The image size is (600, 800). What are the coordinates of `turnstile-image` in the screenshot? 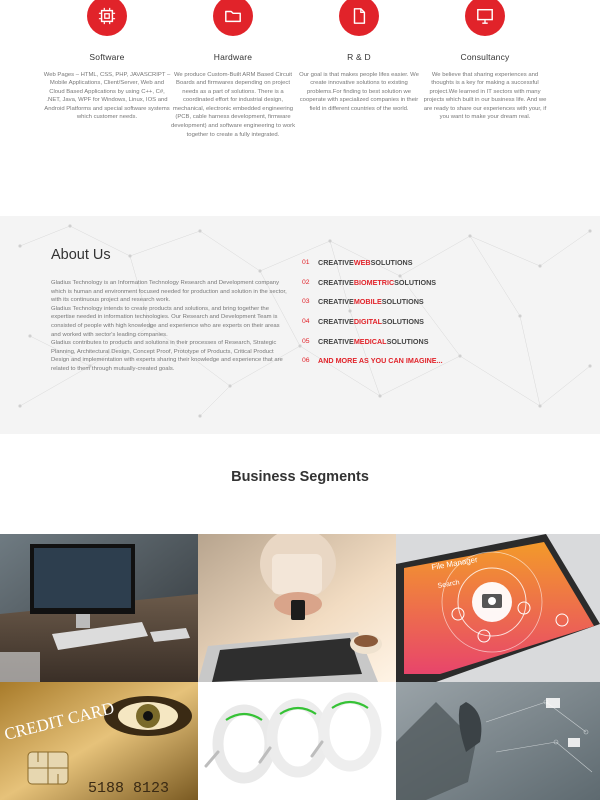 It's located at (297, 741).